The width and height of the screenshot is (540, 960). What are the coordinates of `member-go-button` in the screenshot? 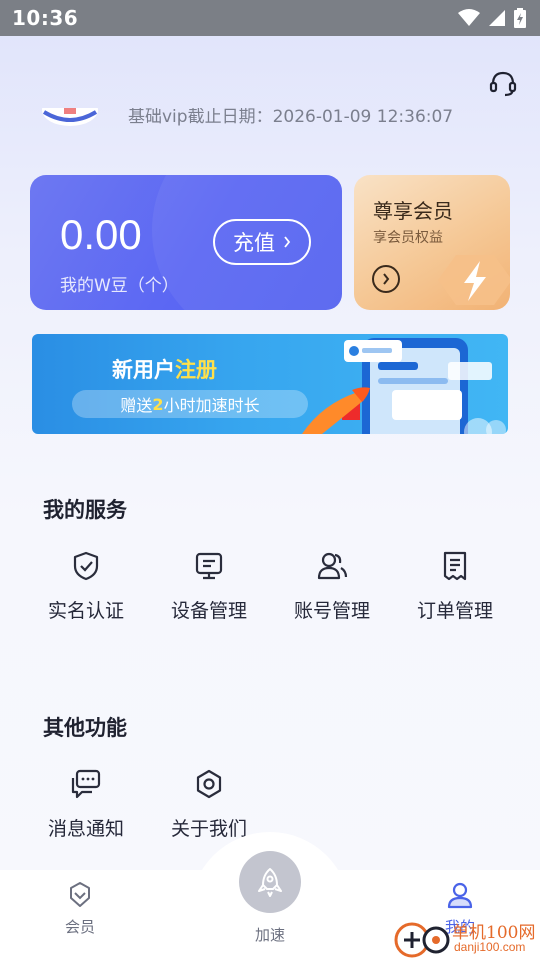 It's located at (386, 279).